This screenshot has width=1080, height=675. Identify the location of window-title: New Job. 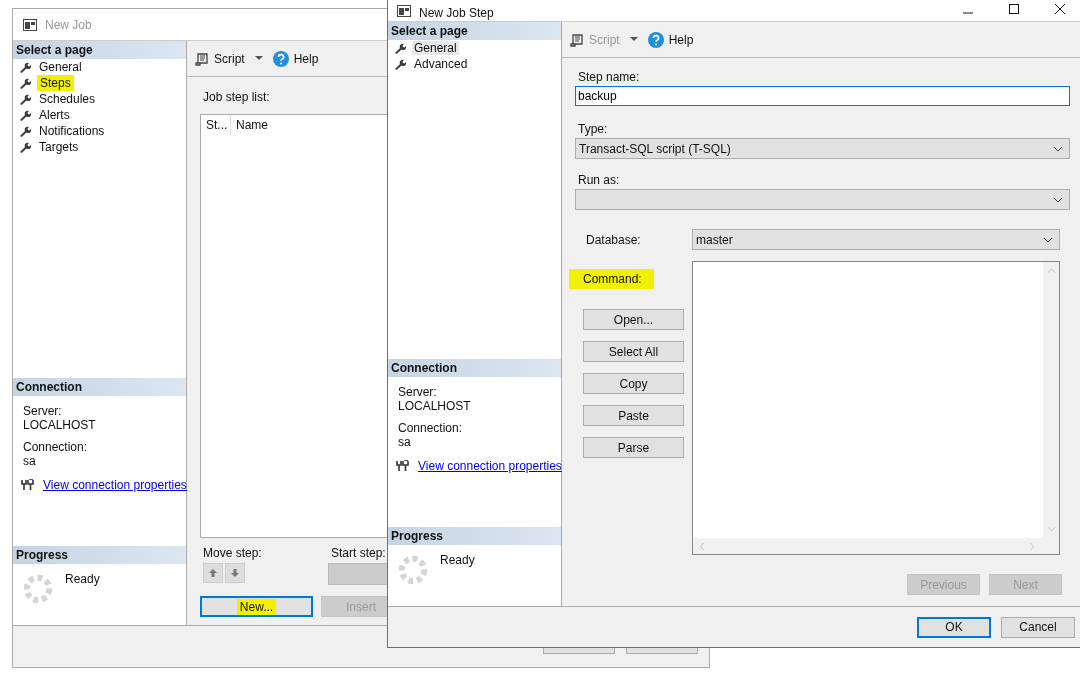
(68, 24).